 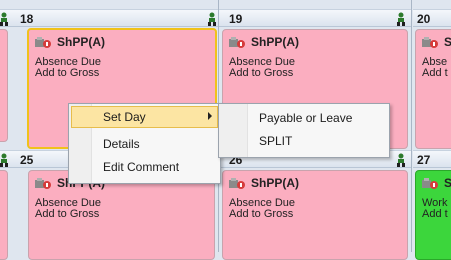 I want to click on shift-description: Abse Add t, so click(x=435, y=67).